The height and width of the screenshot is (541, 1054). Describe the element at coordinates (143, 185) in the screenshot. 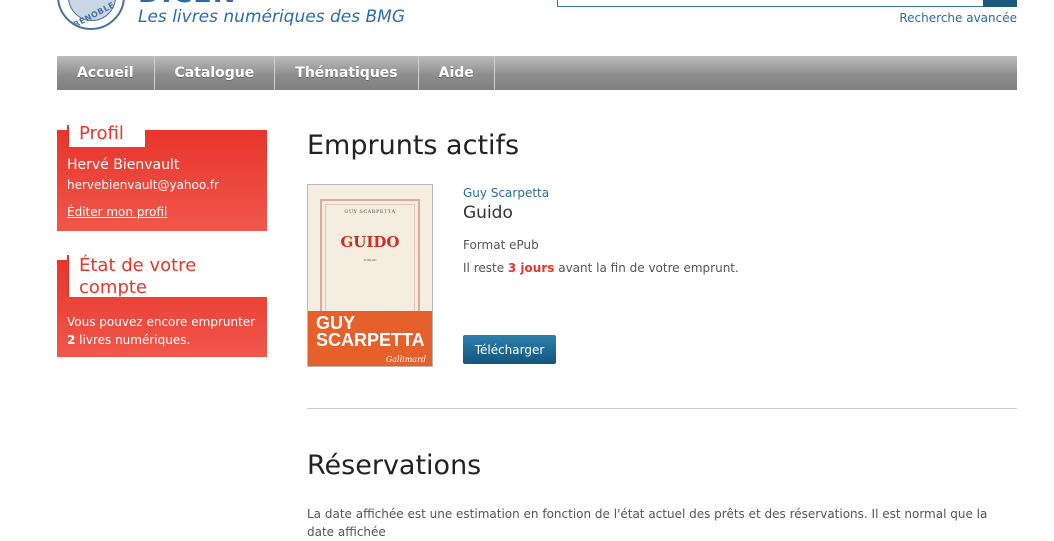

I see `profile-email: hervebienvault@yahoo.fr` at that location.